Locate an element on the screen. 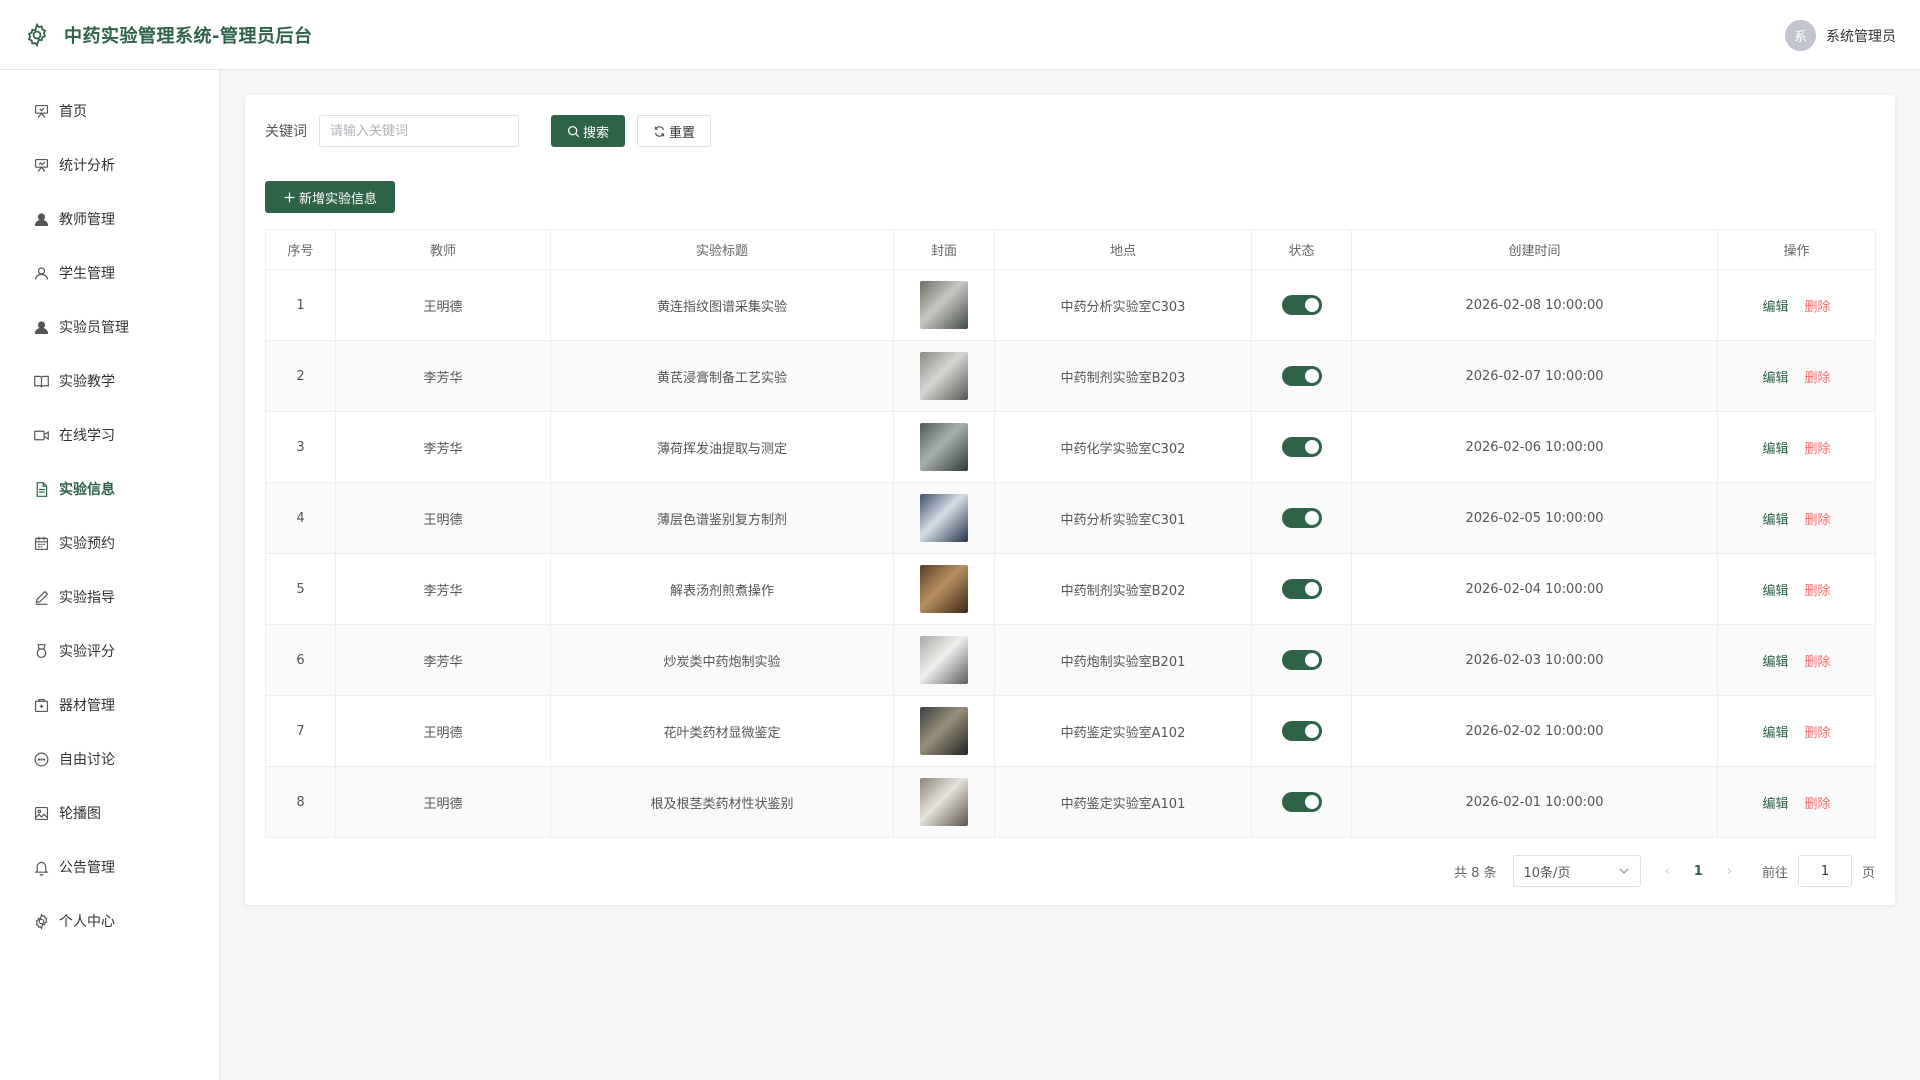 The image size is (1920, 1080). col-header-cover: 封面 is located at coordinates (944, 249).